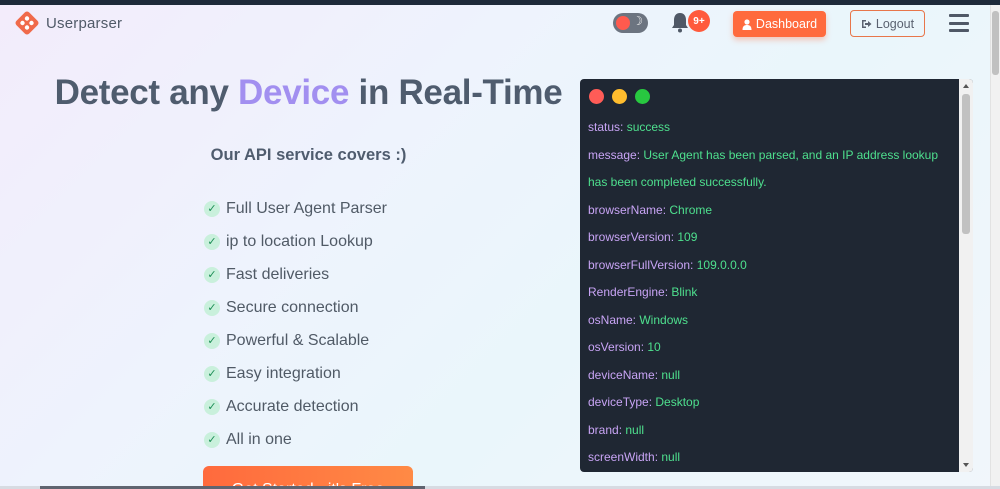 The height and width of the screenshot is (489, 1000). I want to click on theme-toggle: ☽, so click(630, 23).